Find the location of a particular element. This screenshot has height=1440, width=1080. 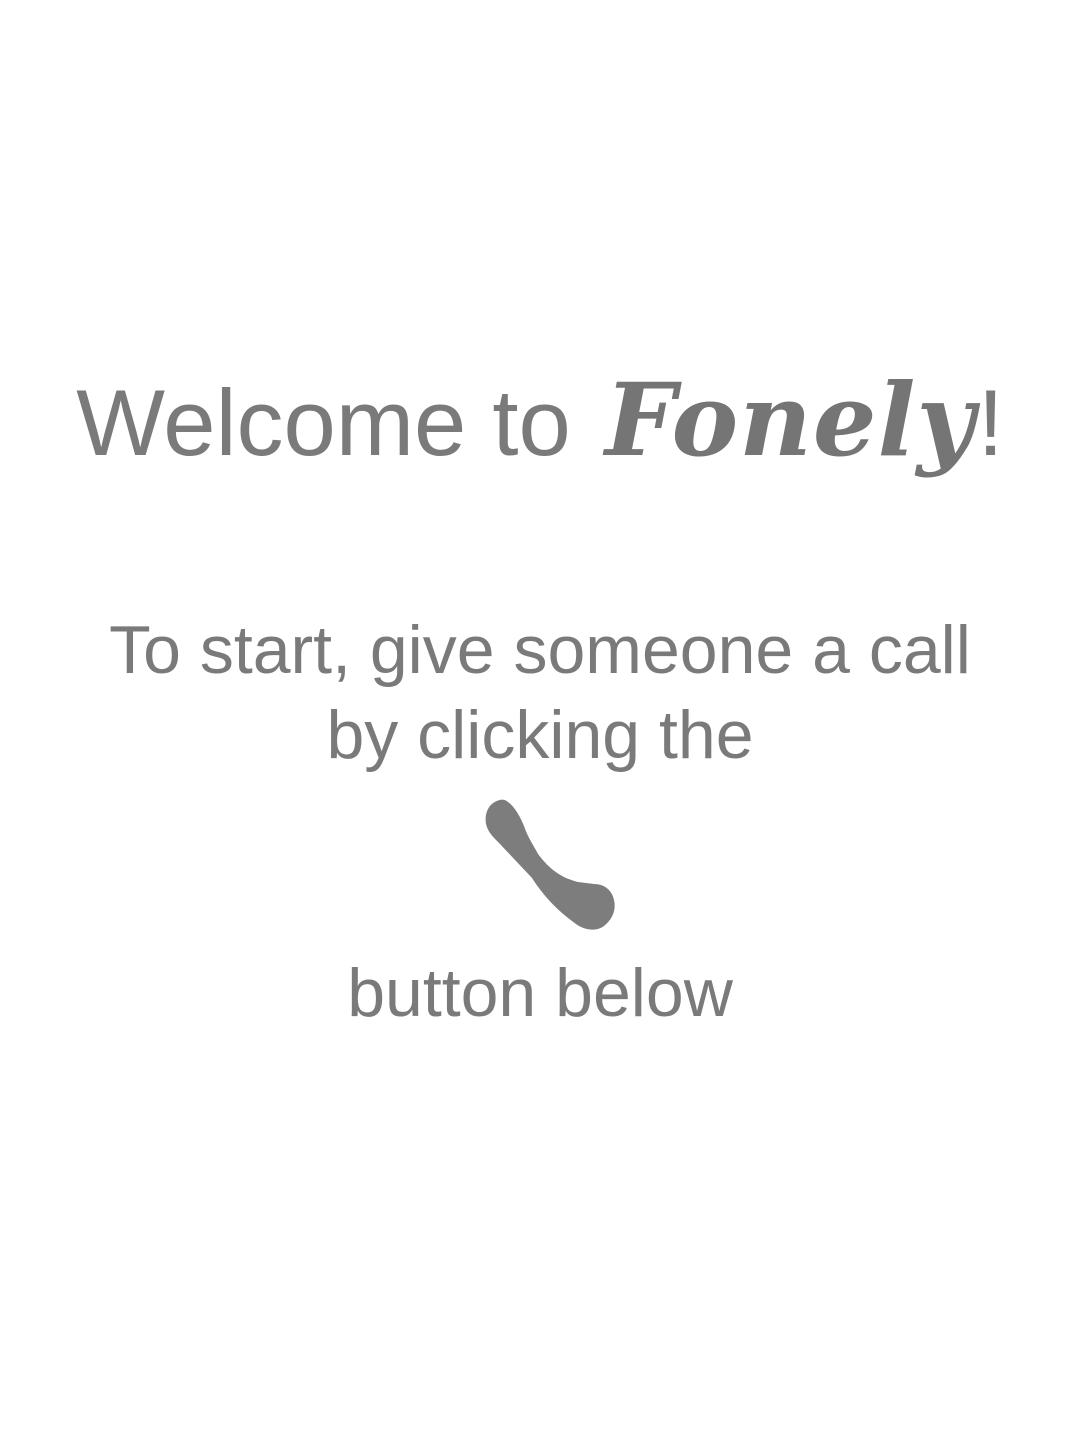

welcome-suffix: ! is located at coordinates (990, 422).